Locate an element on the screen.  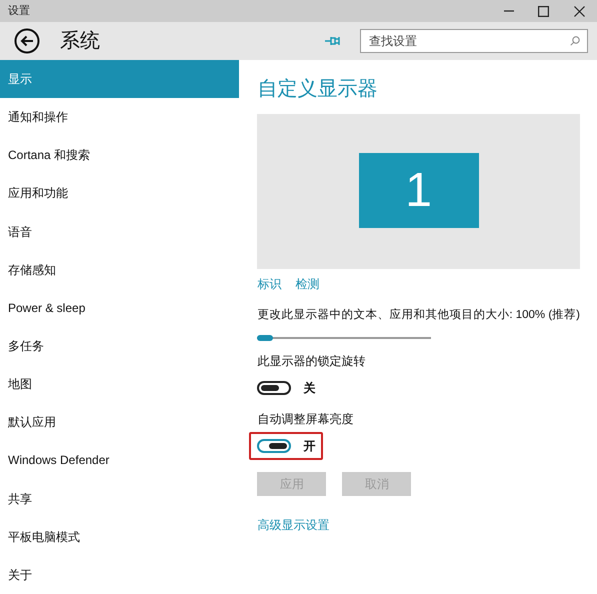
sidebar-item: 关于 is located at coordinates (120, 575).